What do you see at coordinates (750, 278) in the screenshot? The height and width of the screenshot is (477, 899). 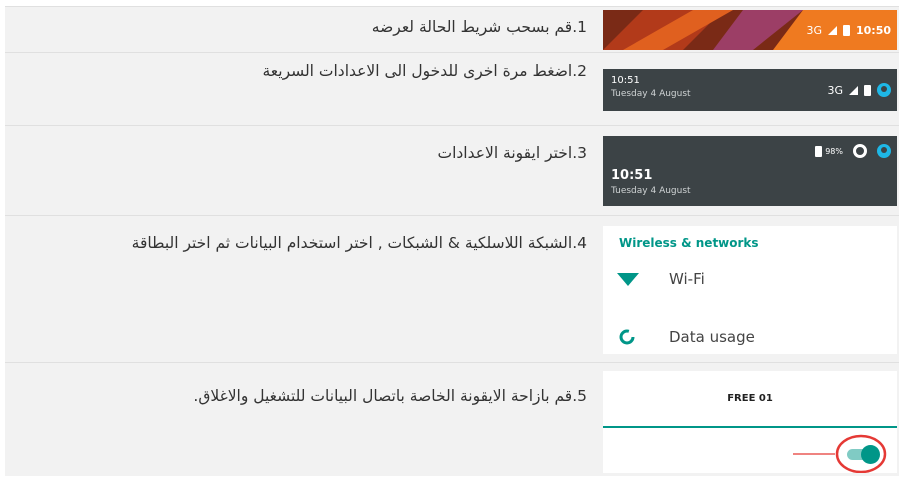 I see `wifi-setting-item: Wi-Fi` at bounding box center [750, 278].